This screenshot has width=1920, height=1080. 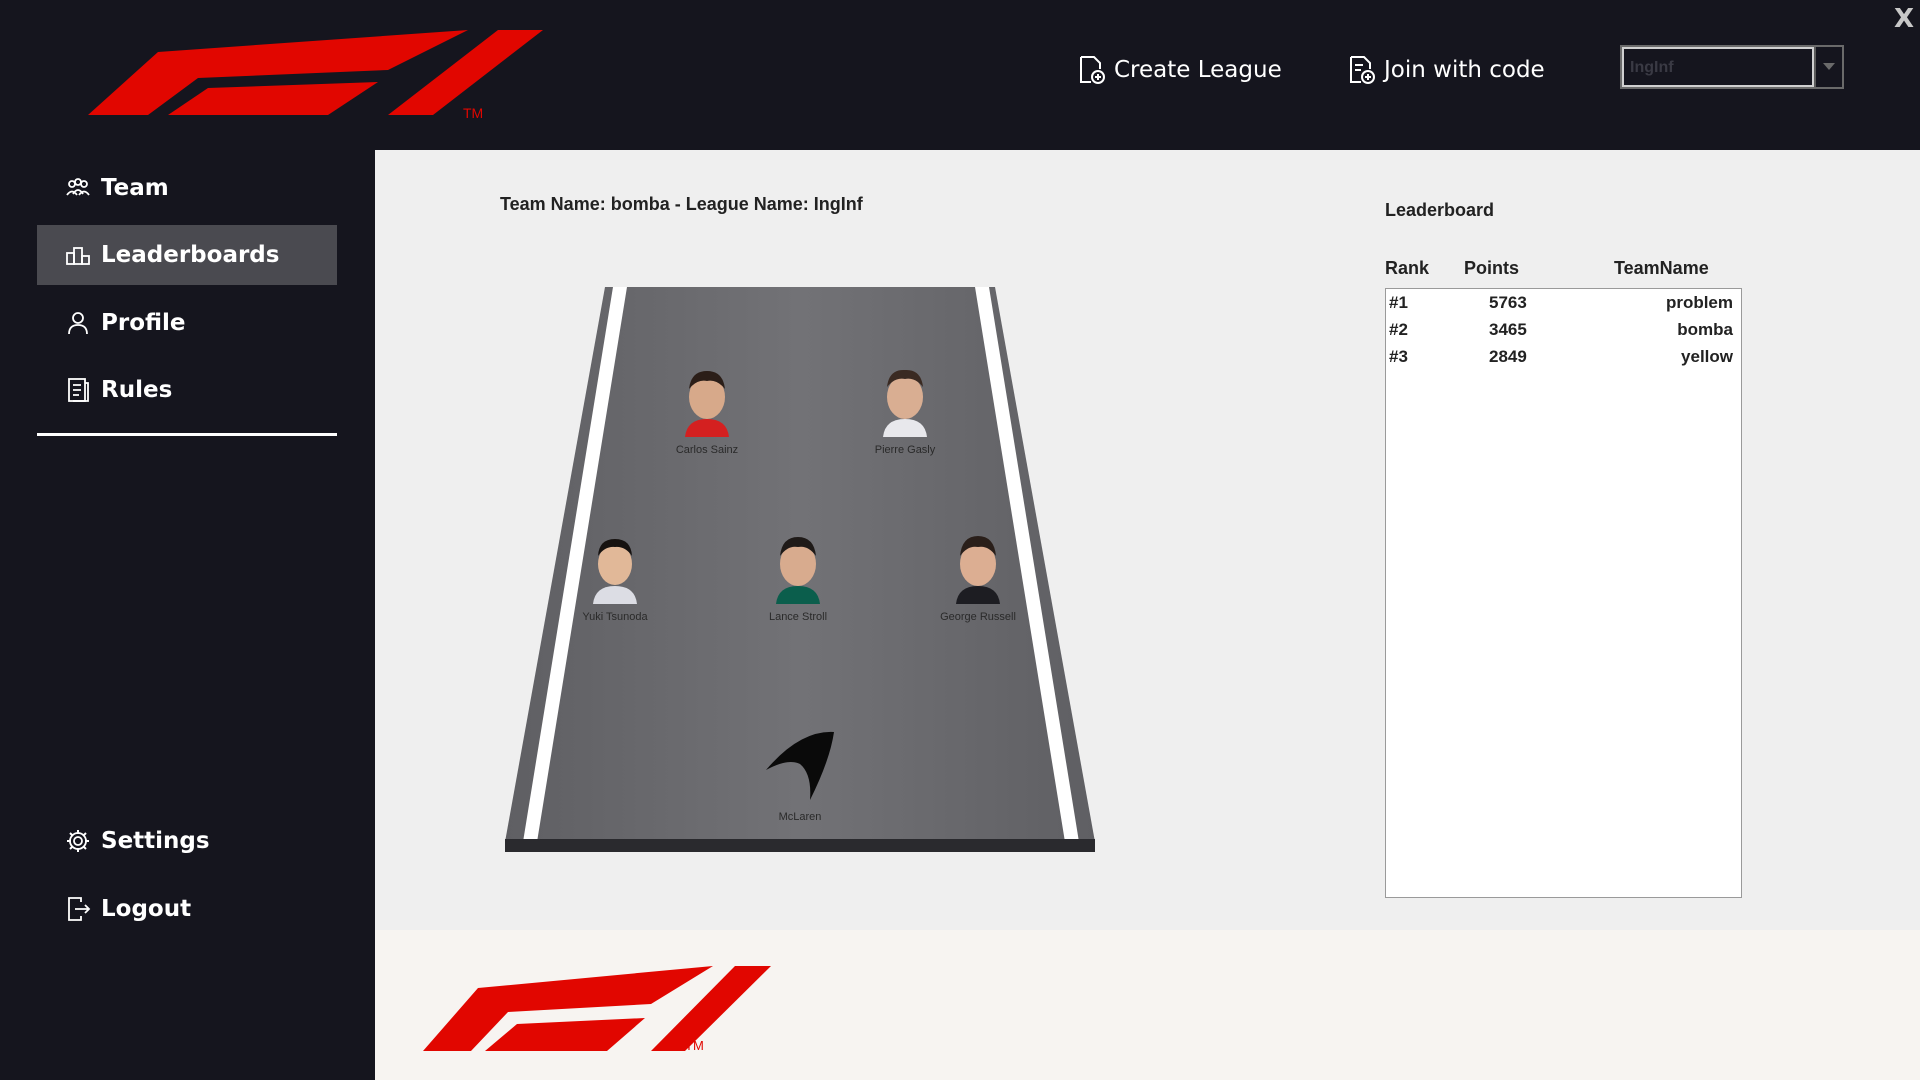 What do you see at coordinates (978, 617) in the screenshot?
I see `driver-name: George Russell` at bounding box center [978, 617].